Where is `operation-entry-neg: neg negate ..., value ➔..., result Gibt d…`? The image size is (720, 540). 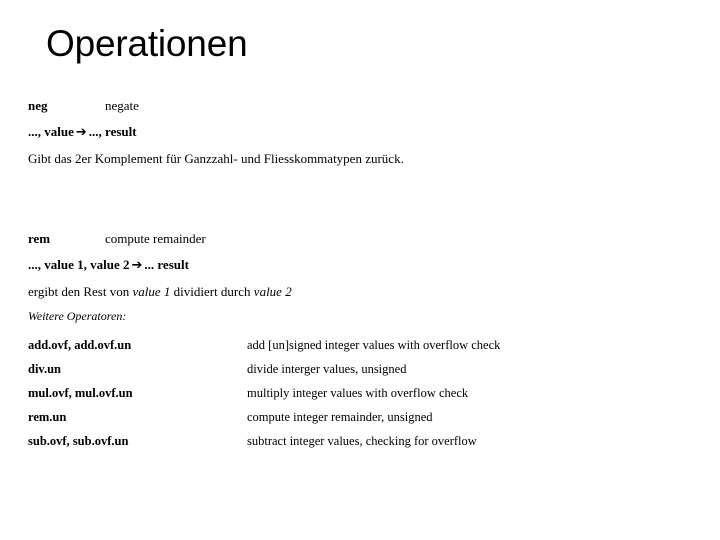
operation-entry-neg: neg negate ..., value ➔..., result Gibt d… is located at coordinates (360, 132).